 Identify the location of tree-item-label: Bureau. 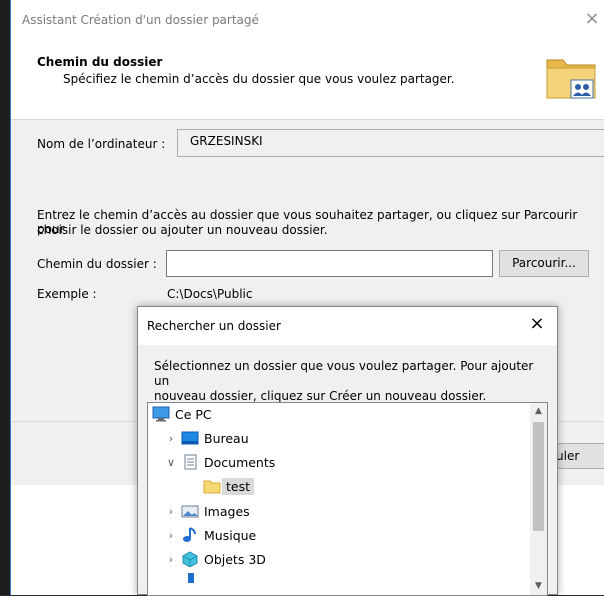
(226, 438).